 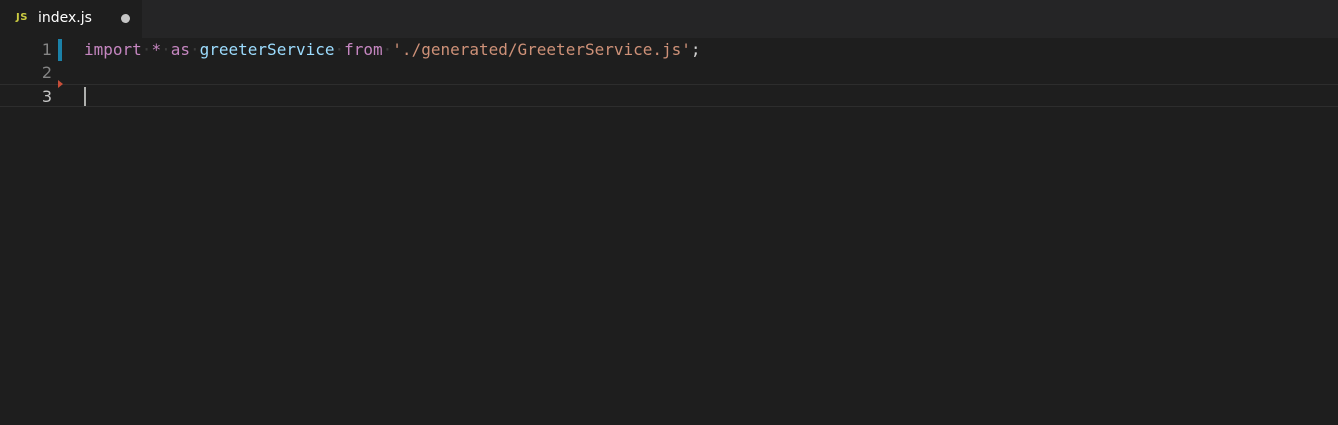 What do you see at coordinates (267, 49) in the screenshot?
I see `identifier: greeterService` at bounding box center [267, 49].